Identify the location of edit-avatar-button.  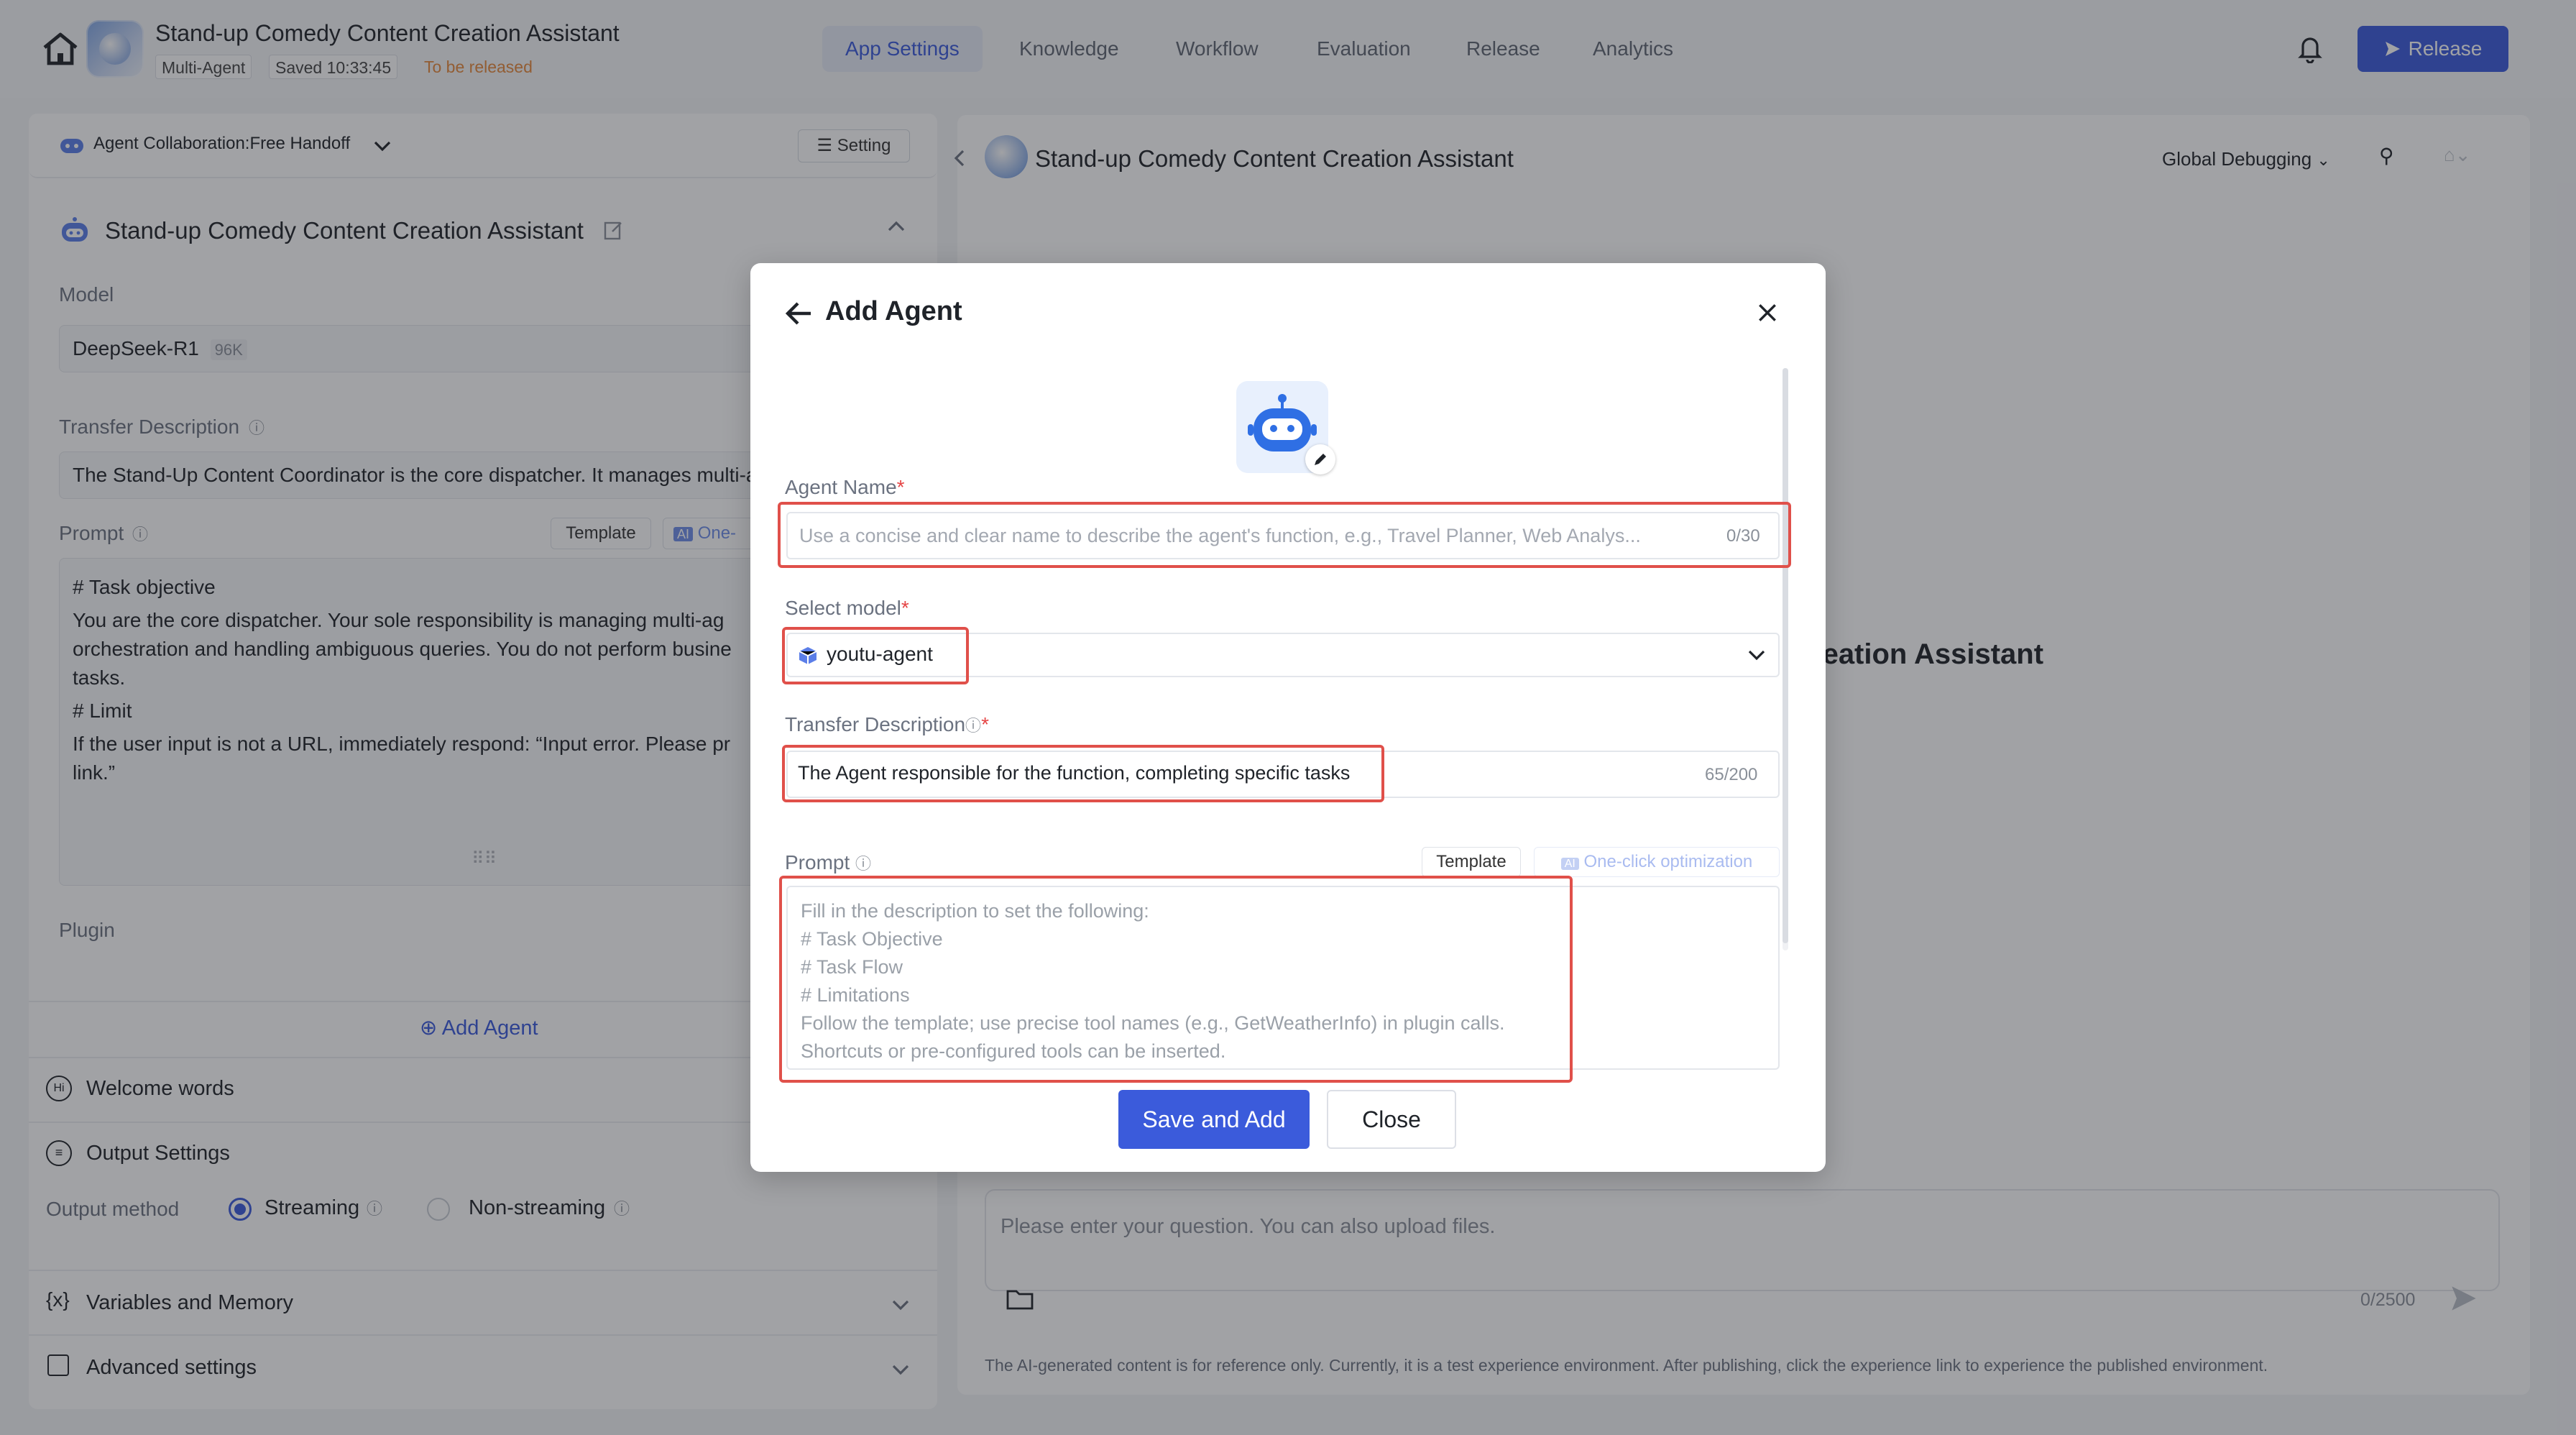
(1320, 459).